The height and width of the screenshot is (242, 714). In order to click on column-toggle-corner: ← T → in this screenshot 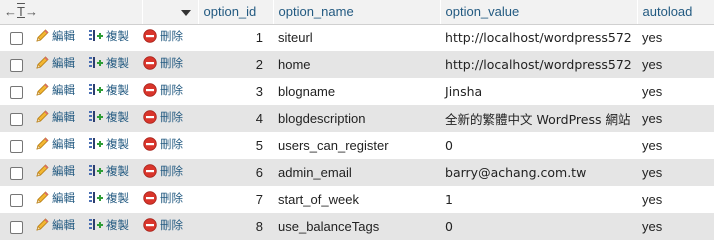, I will do `click(71, 12)`.